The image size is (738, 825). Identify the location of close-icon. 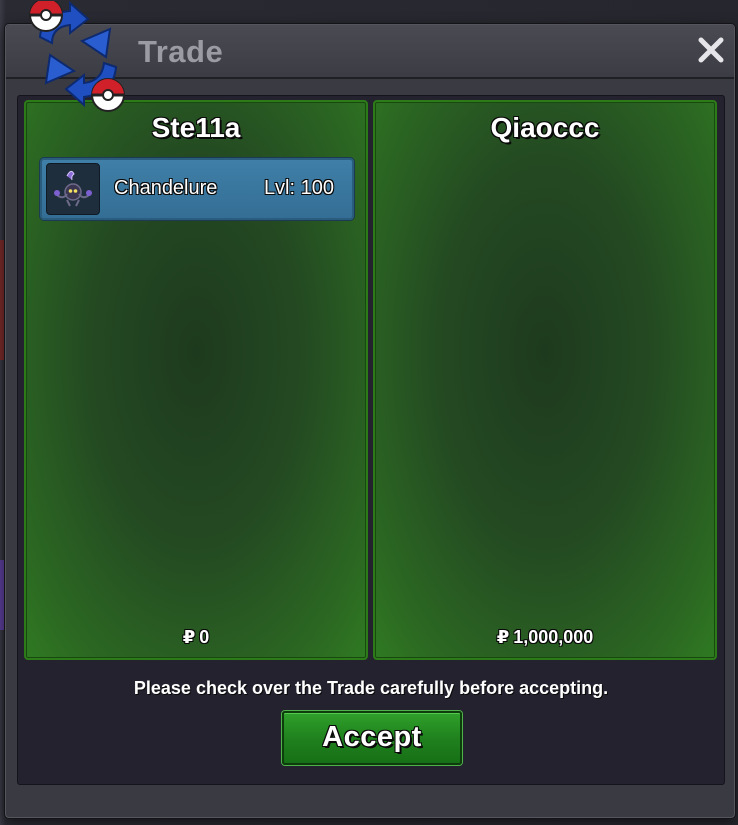
(711, 50).